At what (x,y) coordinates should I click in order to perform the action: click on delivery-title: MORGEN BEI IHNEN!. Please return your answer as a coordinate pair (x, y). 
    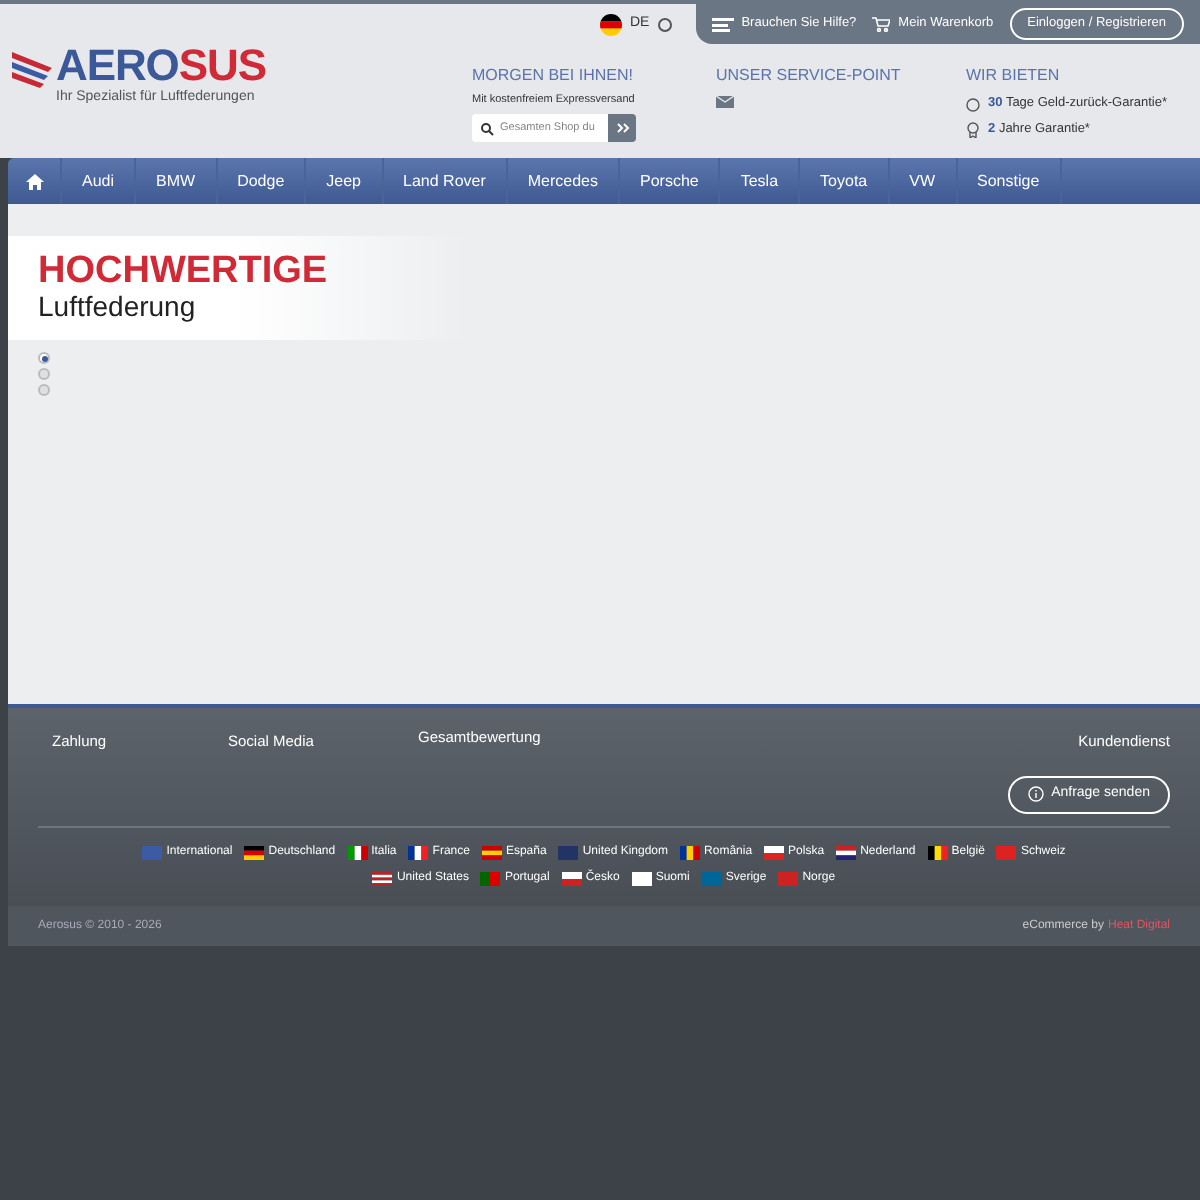
    Looking at the image, I should click on (553, 76).